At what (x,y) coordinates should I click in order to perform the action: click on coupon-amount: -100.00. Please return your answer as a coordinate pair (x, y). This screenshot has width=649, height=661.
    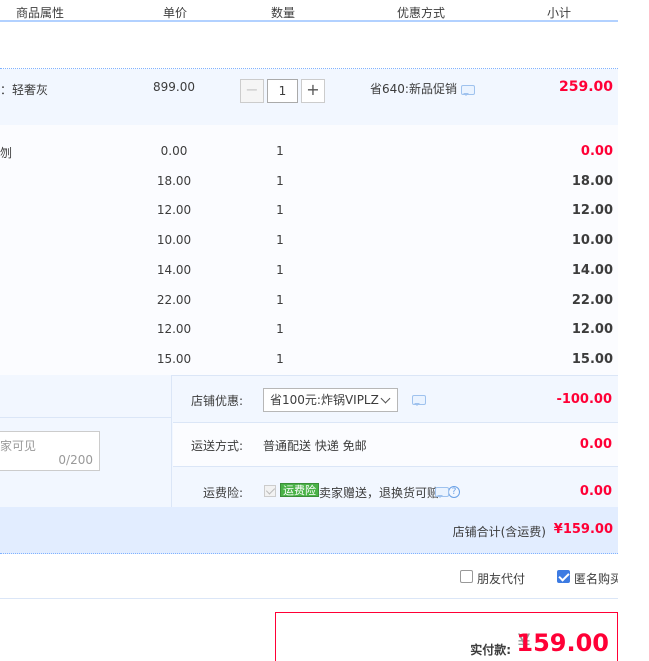
    Looking at the image, I should click on (584, 399).